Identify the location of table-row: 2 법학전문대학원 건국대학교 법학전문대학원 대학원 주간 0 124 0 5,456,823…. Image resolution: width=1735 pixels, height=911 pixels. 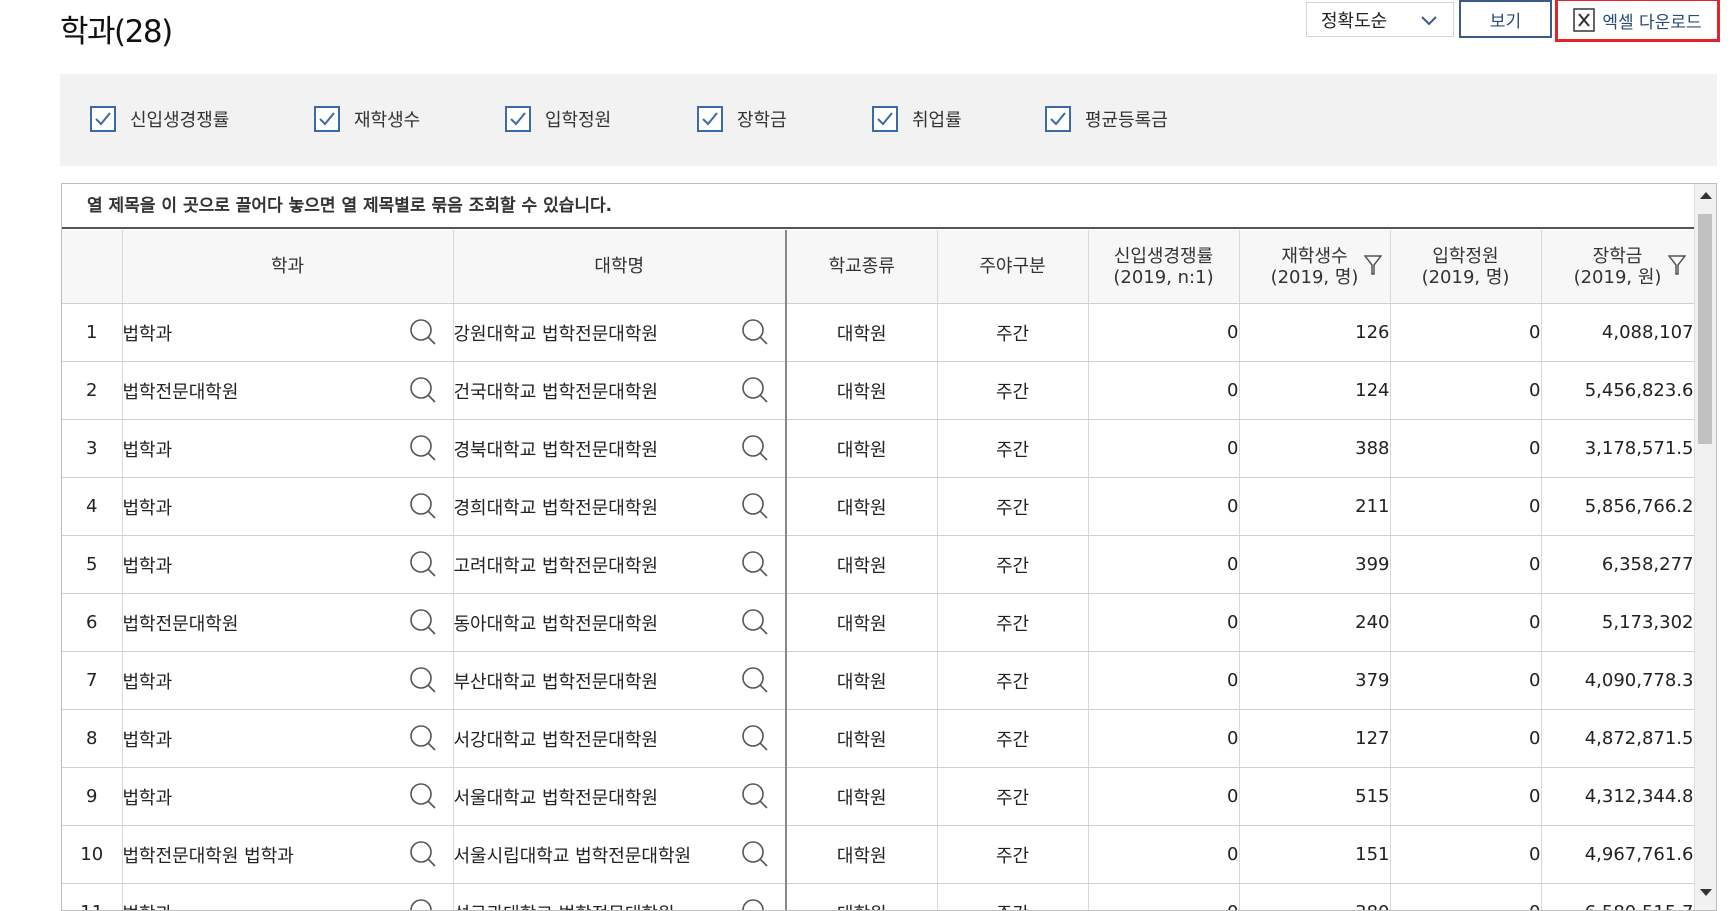
(878, 390).